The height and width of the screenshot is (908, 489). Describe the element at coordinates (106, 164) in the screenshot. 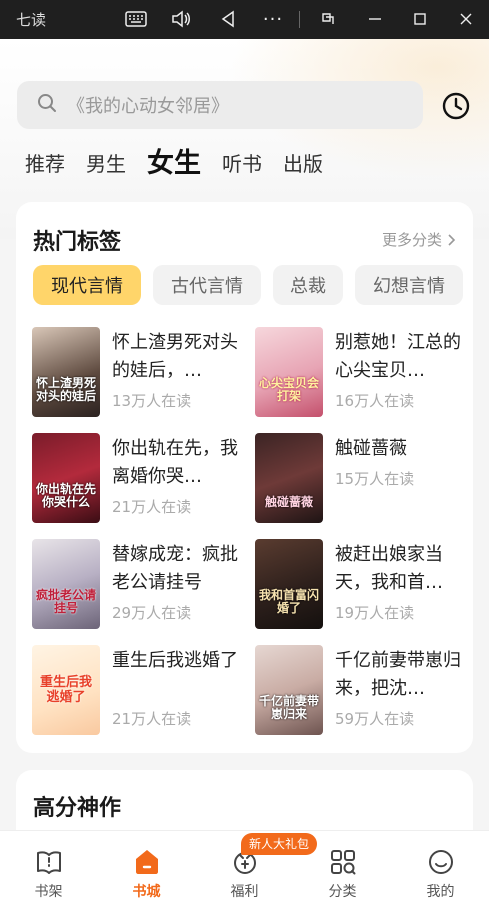

I see `tab-male: 男生` at that location.